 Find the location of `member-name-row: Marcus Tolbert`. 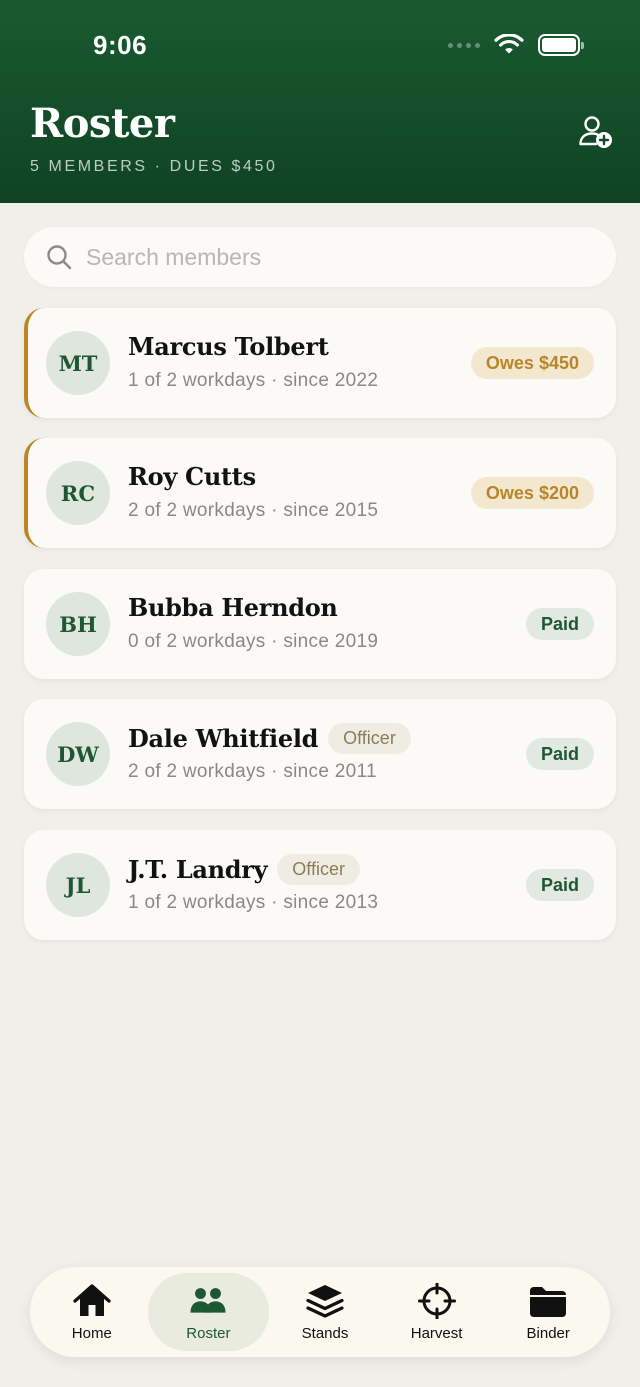

member-name-row: Marcus Tolbert is located at coordinates (228, 346).